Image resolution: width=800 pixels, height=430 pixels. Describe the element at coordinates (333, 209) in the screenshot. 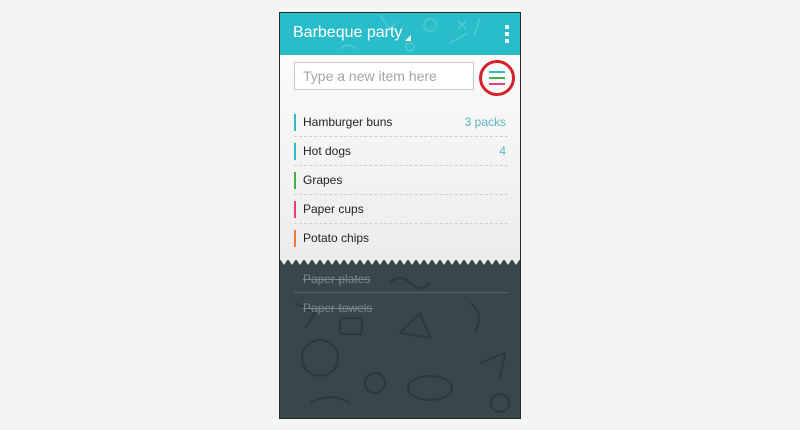

I see `item-name: Paper cups` at that location.